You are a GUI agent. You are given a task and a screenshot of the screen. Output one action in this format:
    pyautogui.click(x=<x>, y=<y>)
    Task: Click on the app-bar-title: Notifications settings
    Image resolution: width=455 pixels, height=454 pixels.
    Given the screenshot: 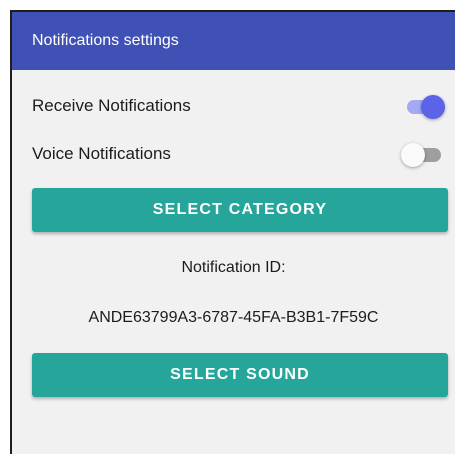 What is the action you would take?
    pyautogui.click(x=105, y=40)
    